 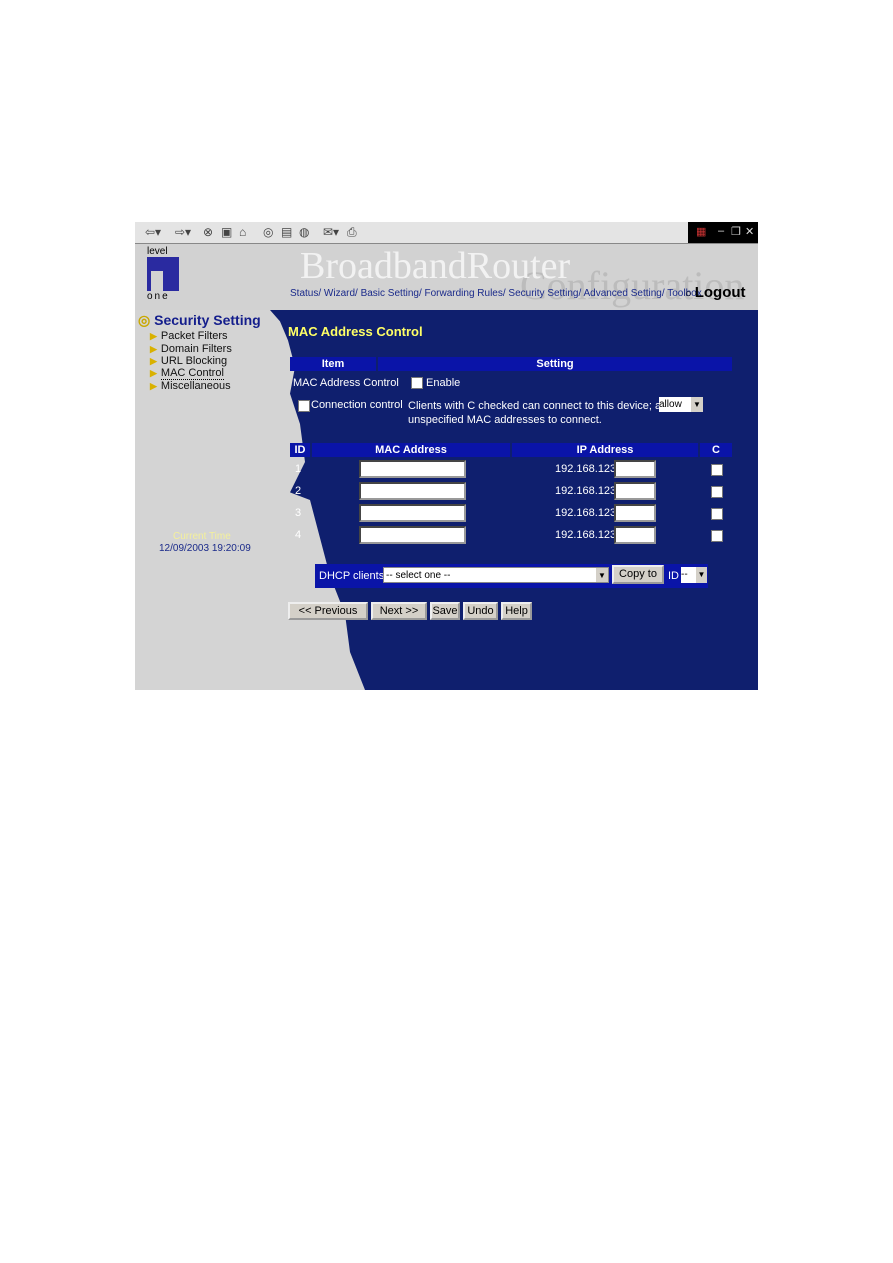 What do you see at coordinates (355, 331) in the screenshot?
I see `page-title: MAC Address Control` at bounding box center [355, 331].